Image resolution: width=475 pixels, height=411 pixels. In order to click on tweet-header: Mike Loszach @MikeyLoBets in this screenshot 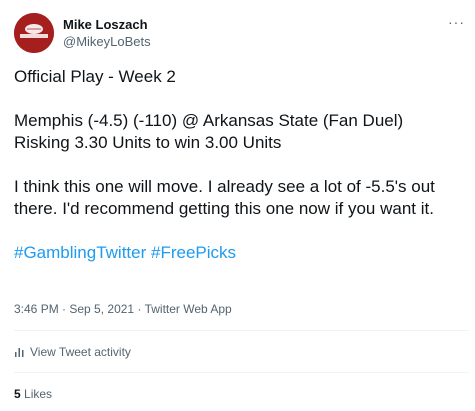, I will do `click(82, 33)`.